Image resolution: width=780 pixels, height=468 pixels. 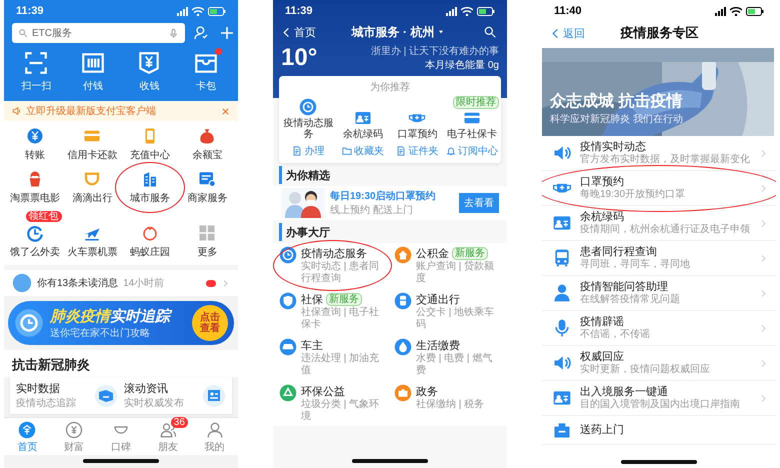 What do you see at coordinates (736, 11) in the screenshot?
I see `wifi-icon` at bounding box center [736, 11].